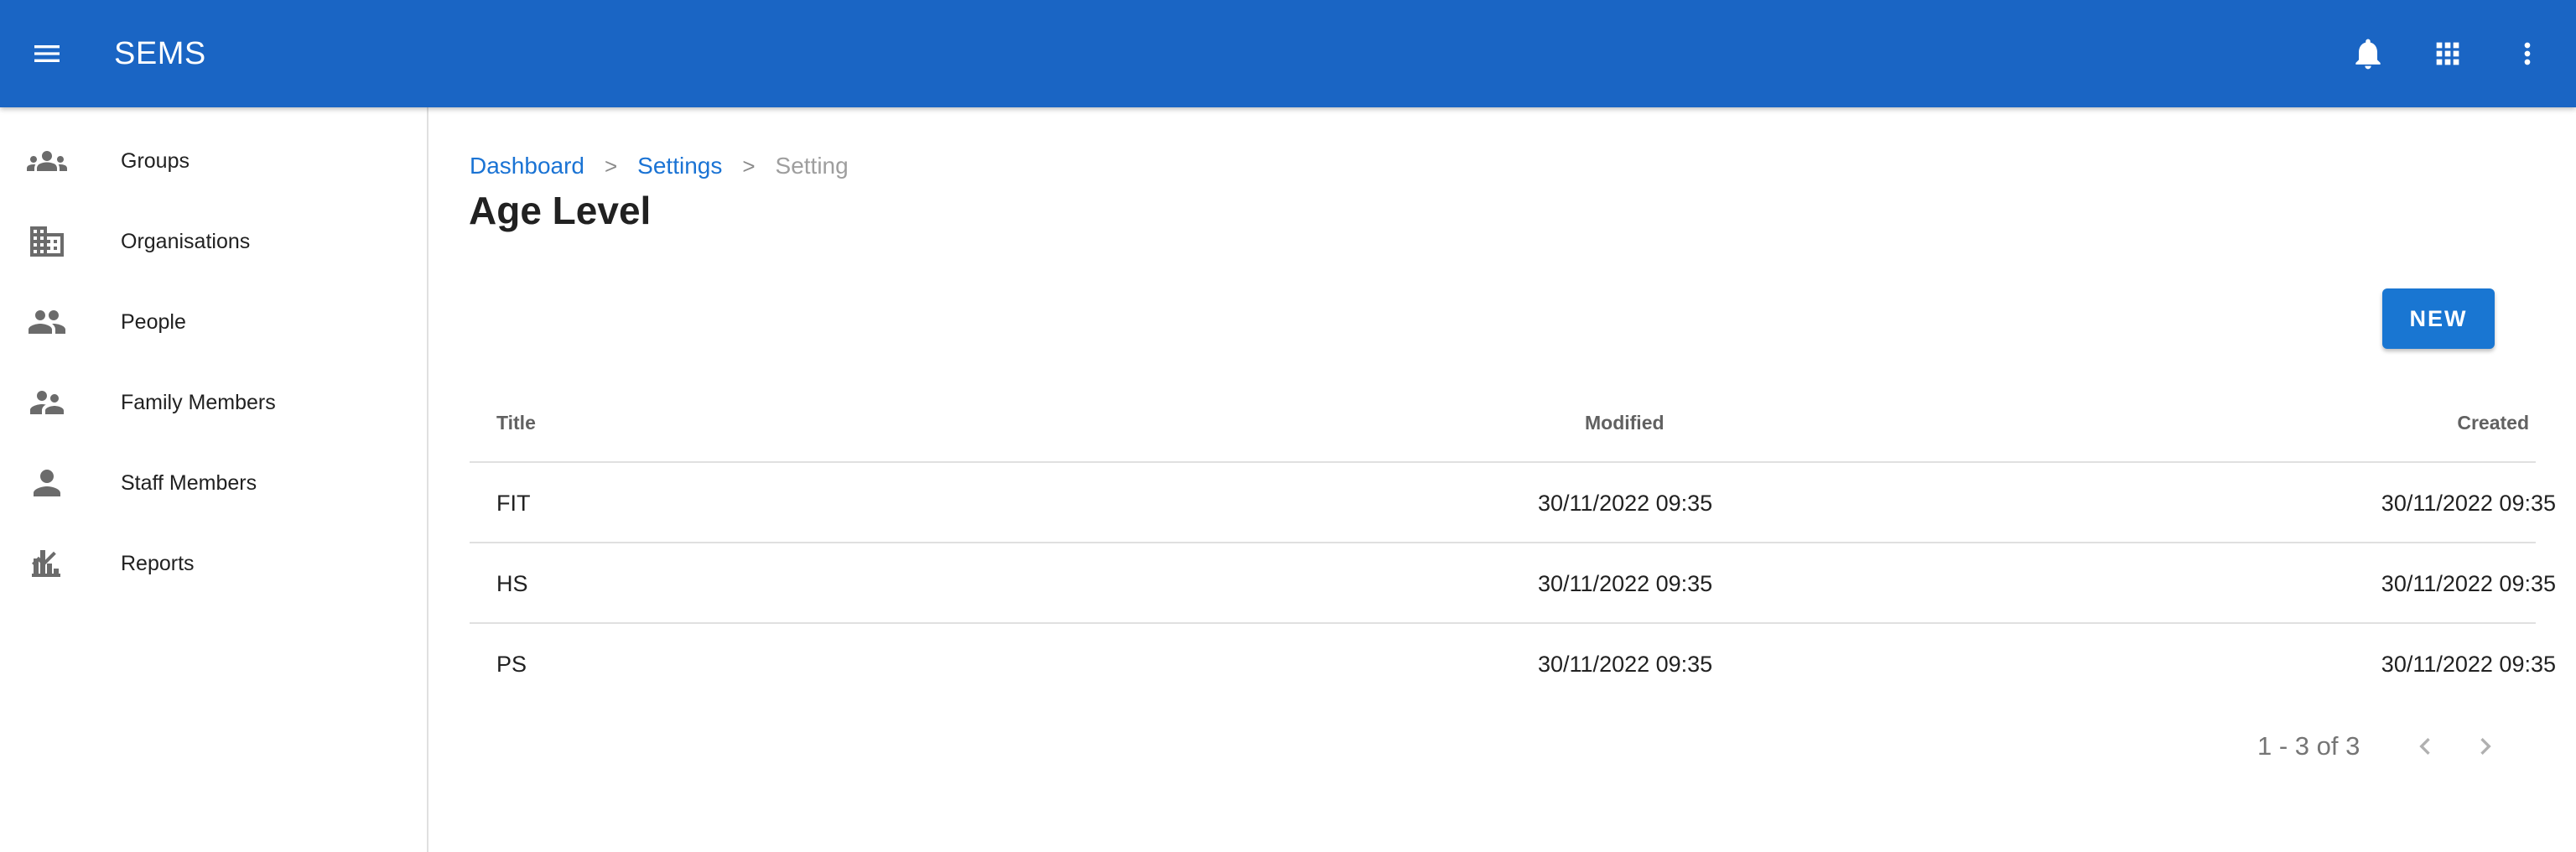  What do you see at coordinates (2493, 422) in the screenshot?
I see `column-header-created: Created` at bounding box center [2493, 422].